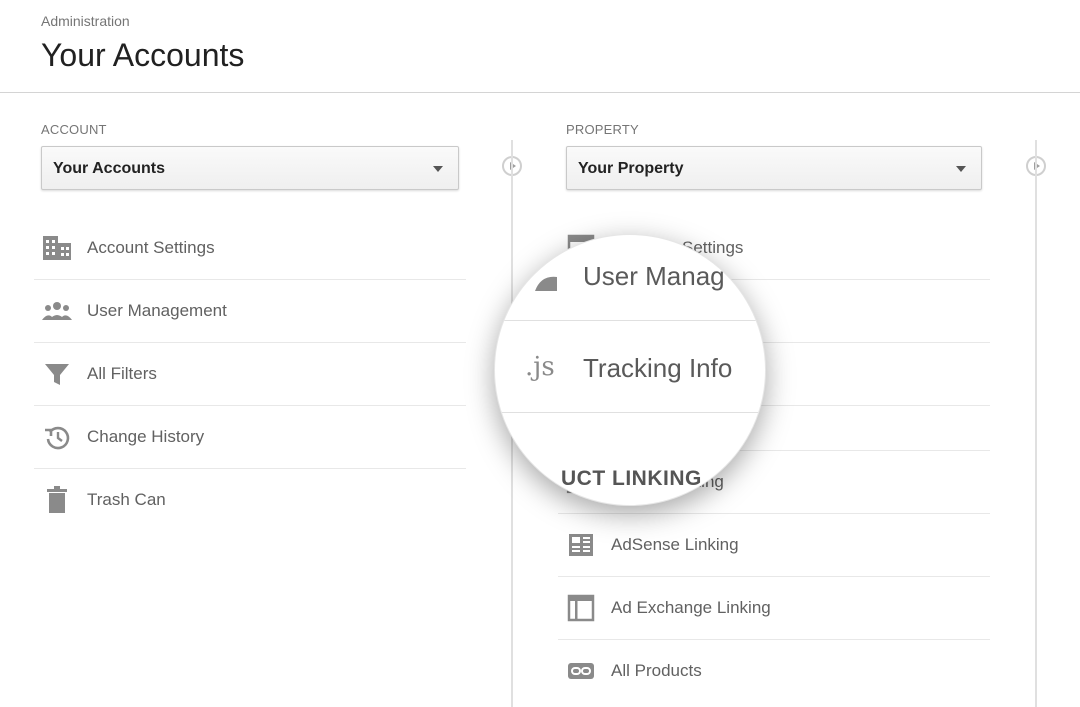 The image size is (1080, 707). What do you see at coordinates (1036, 423) in the screenshot?
I see `column-divider` at bounding box center [1036, 423].